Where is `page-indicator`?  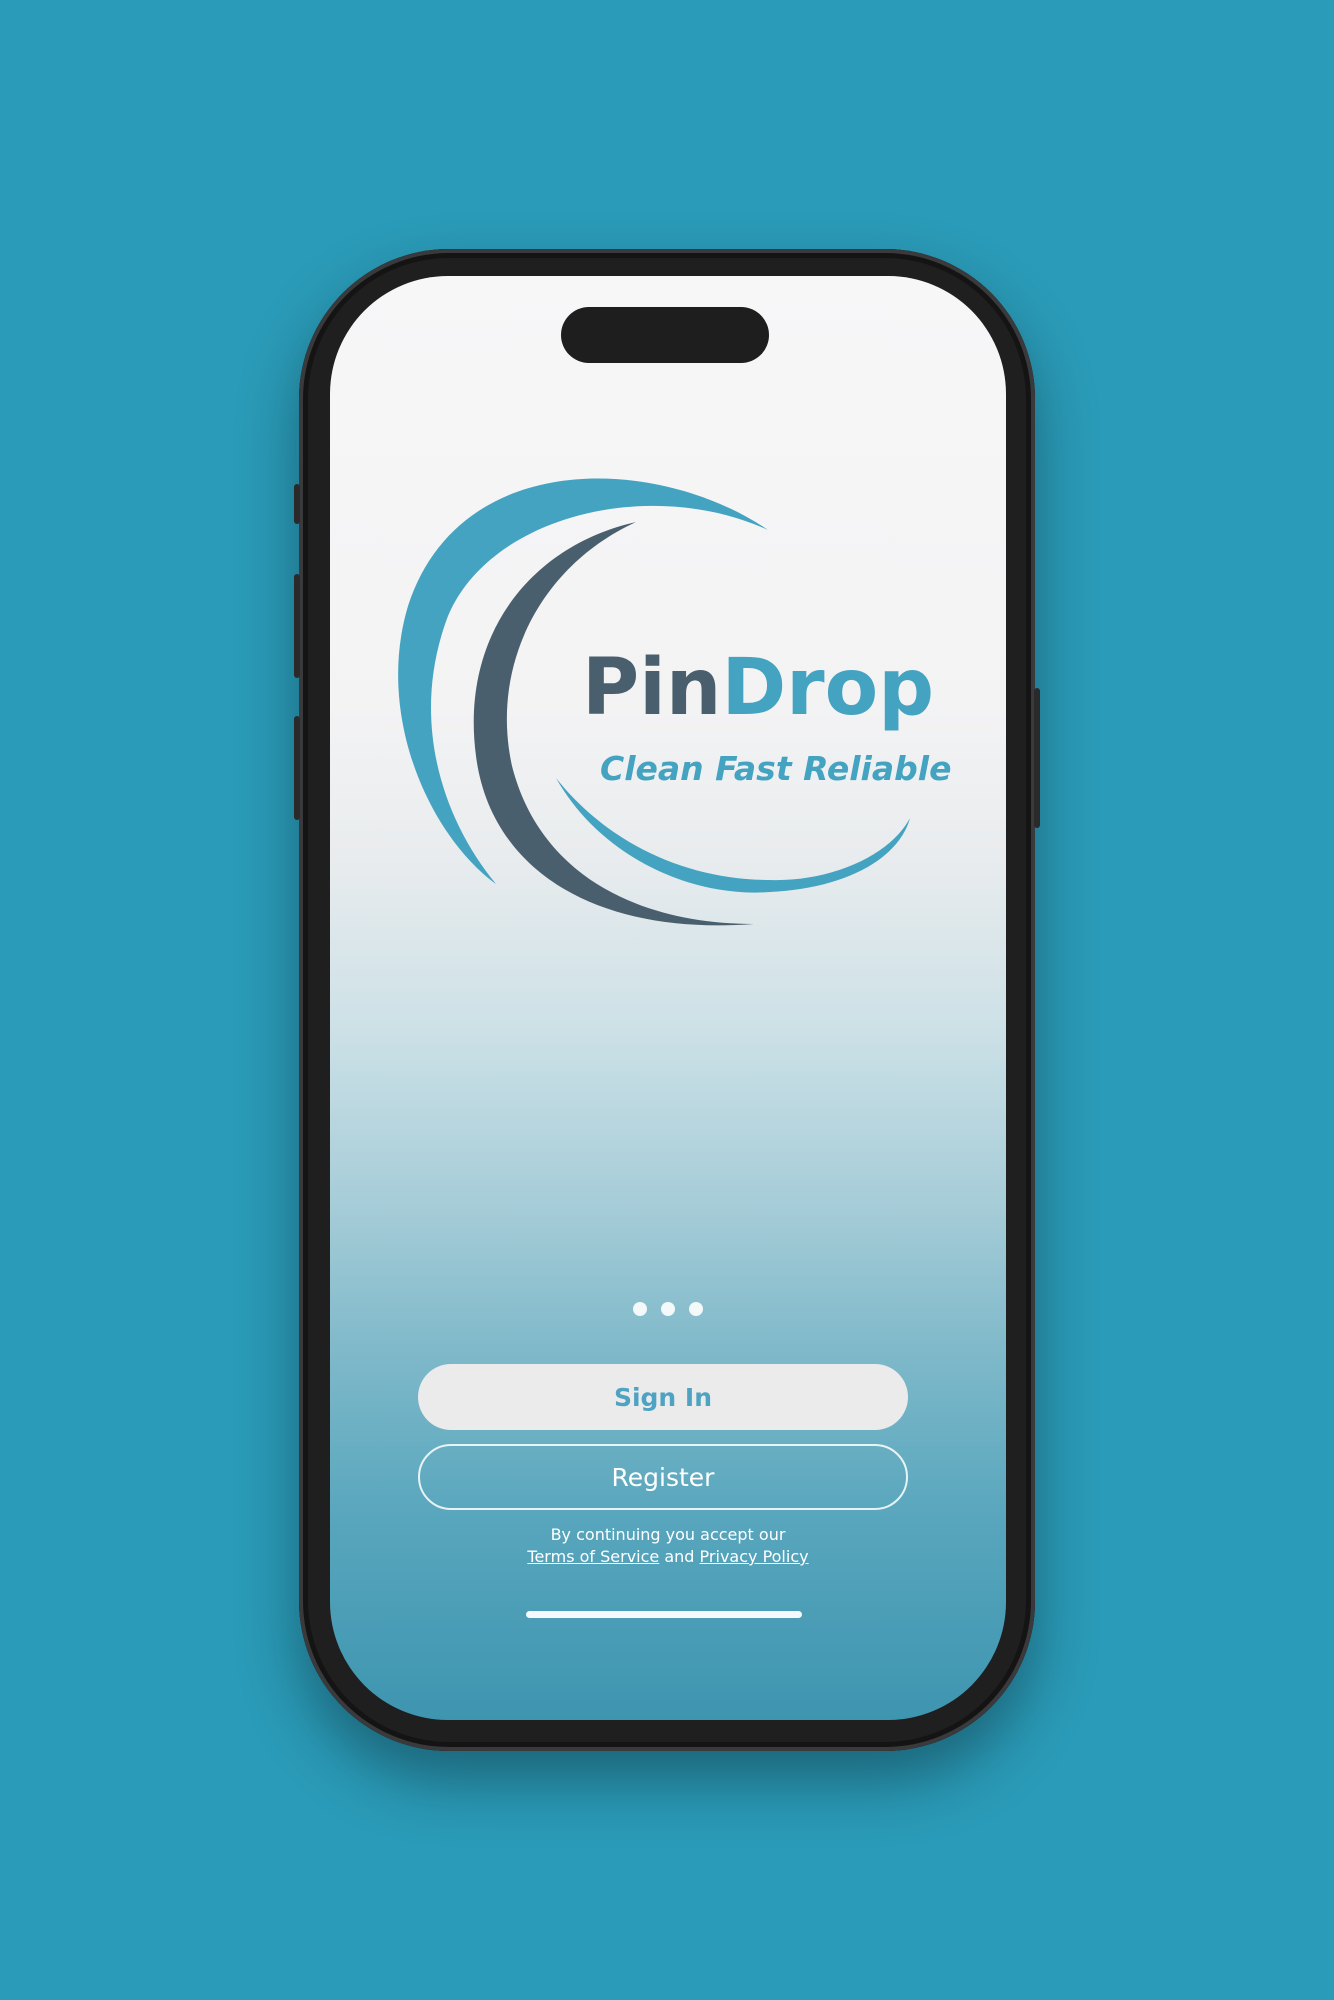
page-indicator is located at coordinates (668, 1309).